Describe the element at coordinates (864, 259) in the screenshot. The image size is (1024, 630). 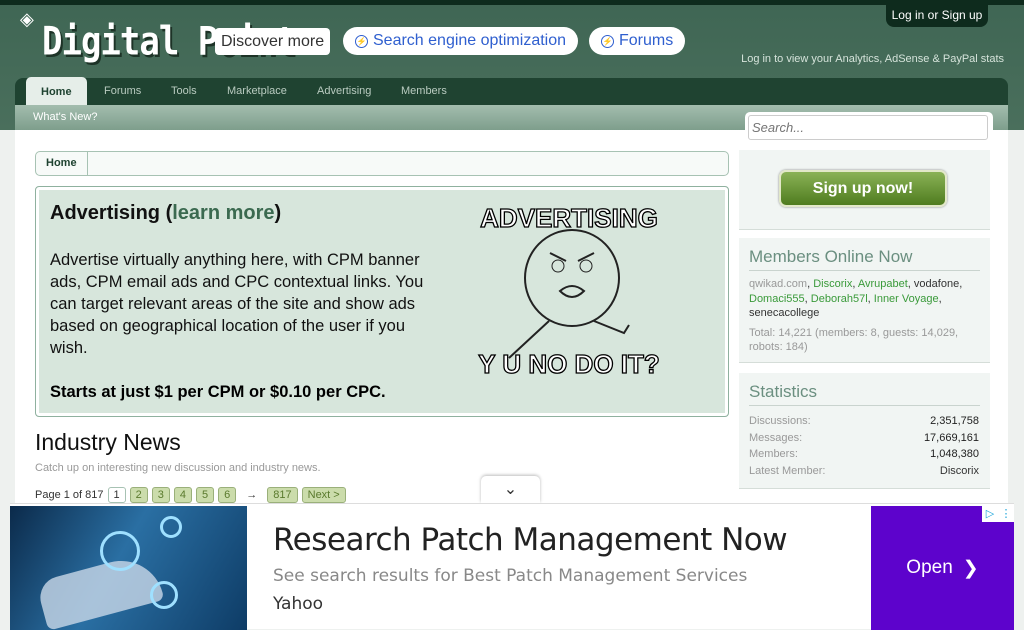
I see `members-online-title: Members Online Now` at that location.